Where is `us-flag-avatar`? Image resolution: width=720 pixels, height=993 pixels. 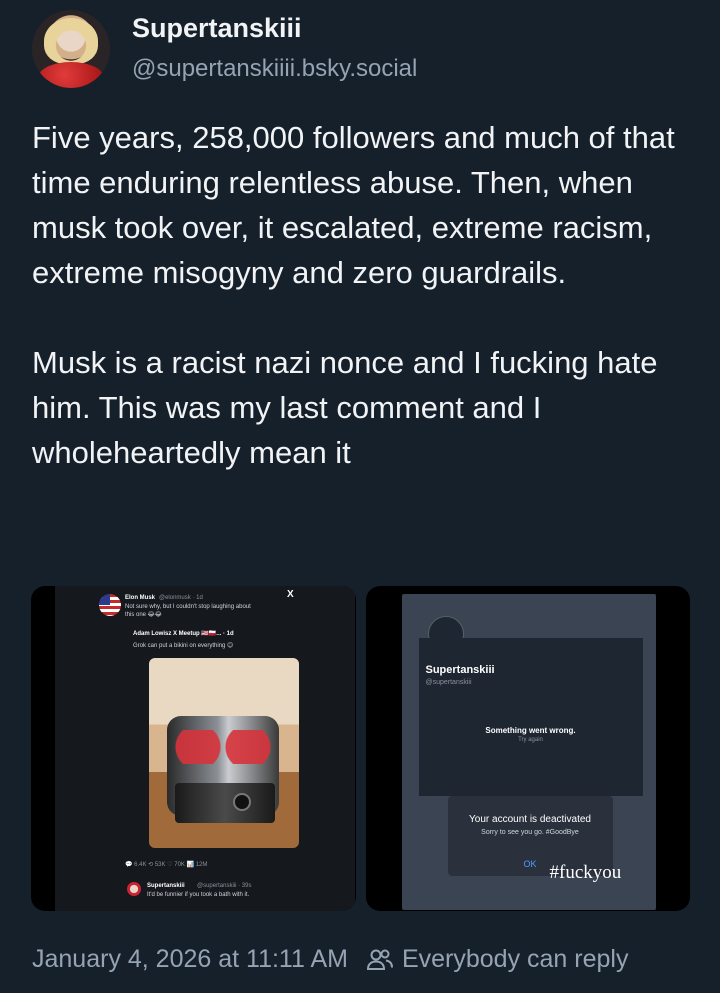
us-flag-avatar is located at coordinates (110, 605).